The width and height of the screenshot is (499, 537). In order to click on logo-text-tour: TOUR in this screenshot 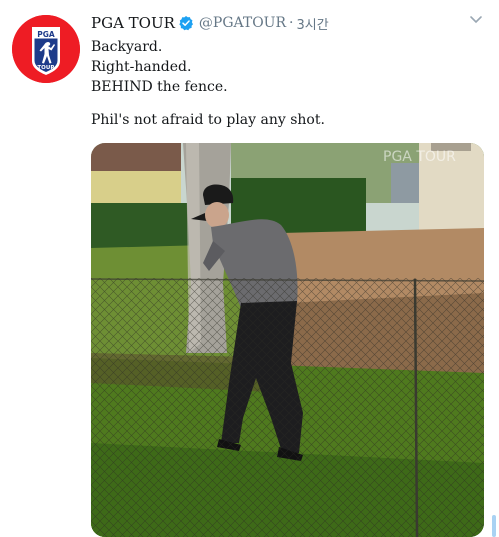, I will do `click(46, 68)`.